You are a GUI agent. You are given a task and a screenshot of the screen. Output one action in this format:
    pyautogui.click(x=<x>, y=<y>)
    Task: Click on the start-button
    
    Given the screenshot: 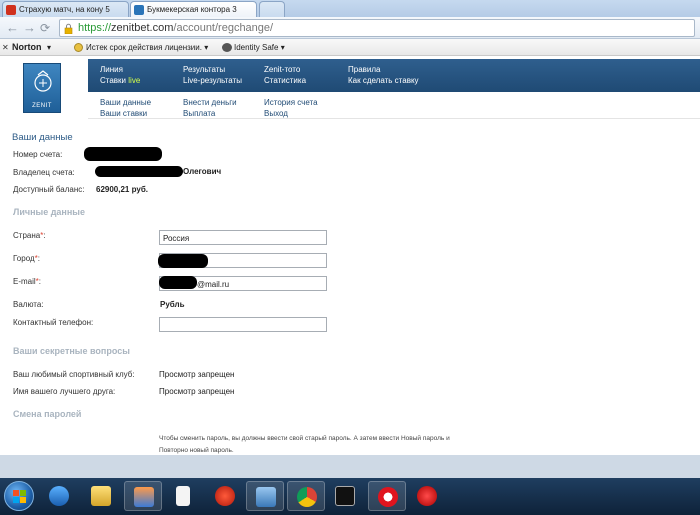 What is the action you would take?
    pyautogui.click(x=19, y=496)
    